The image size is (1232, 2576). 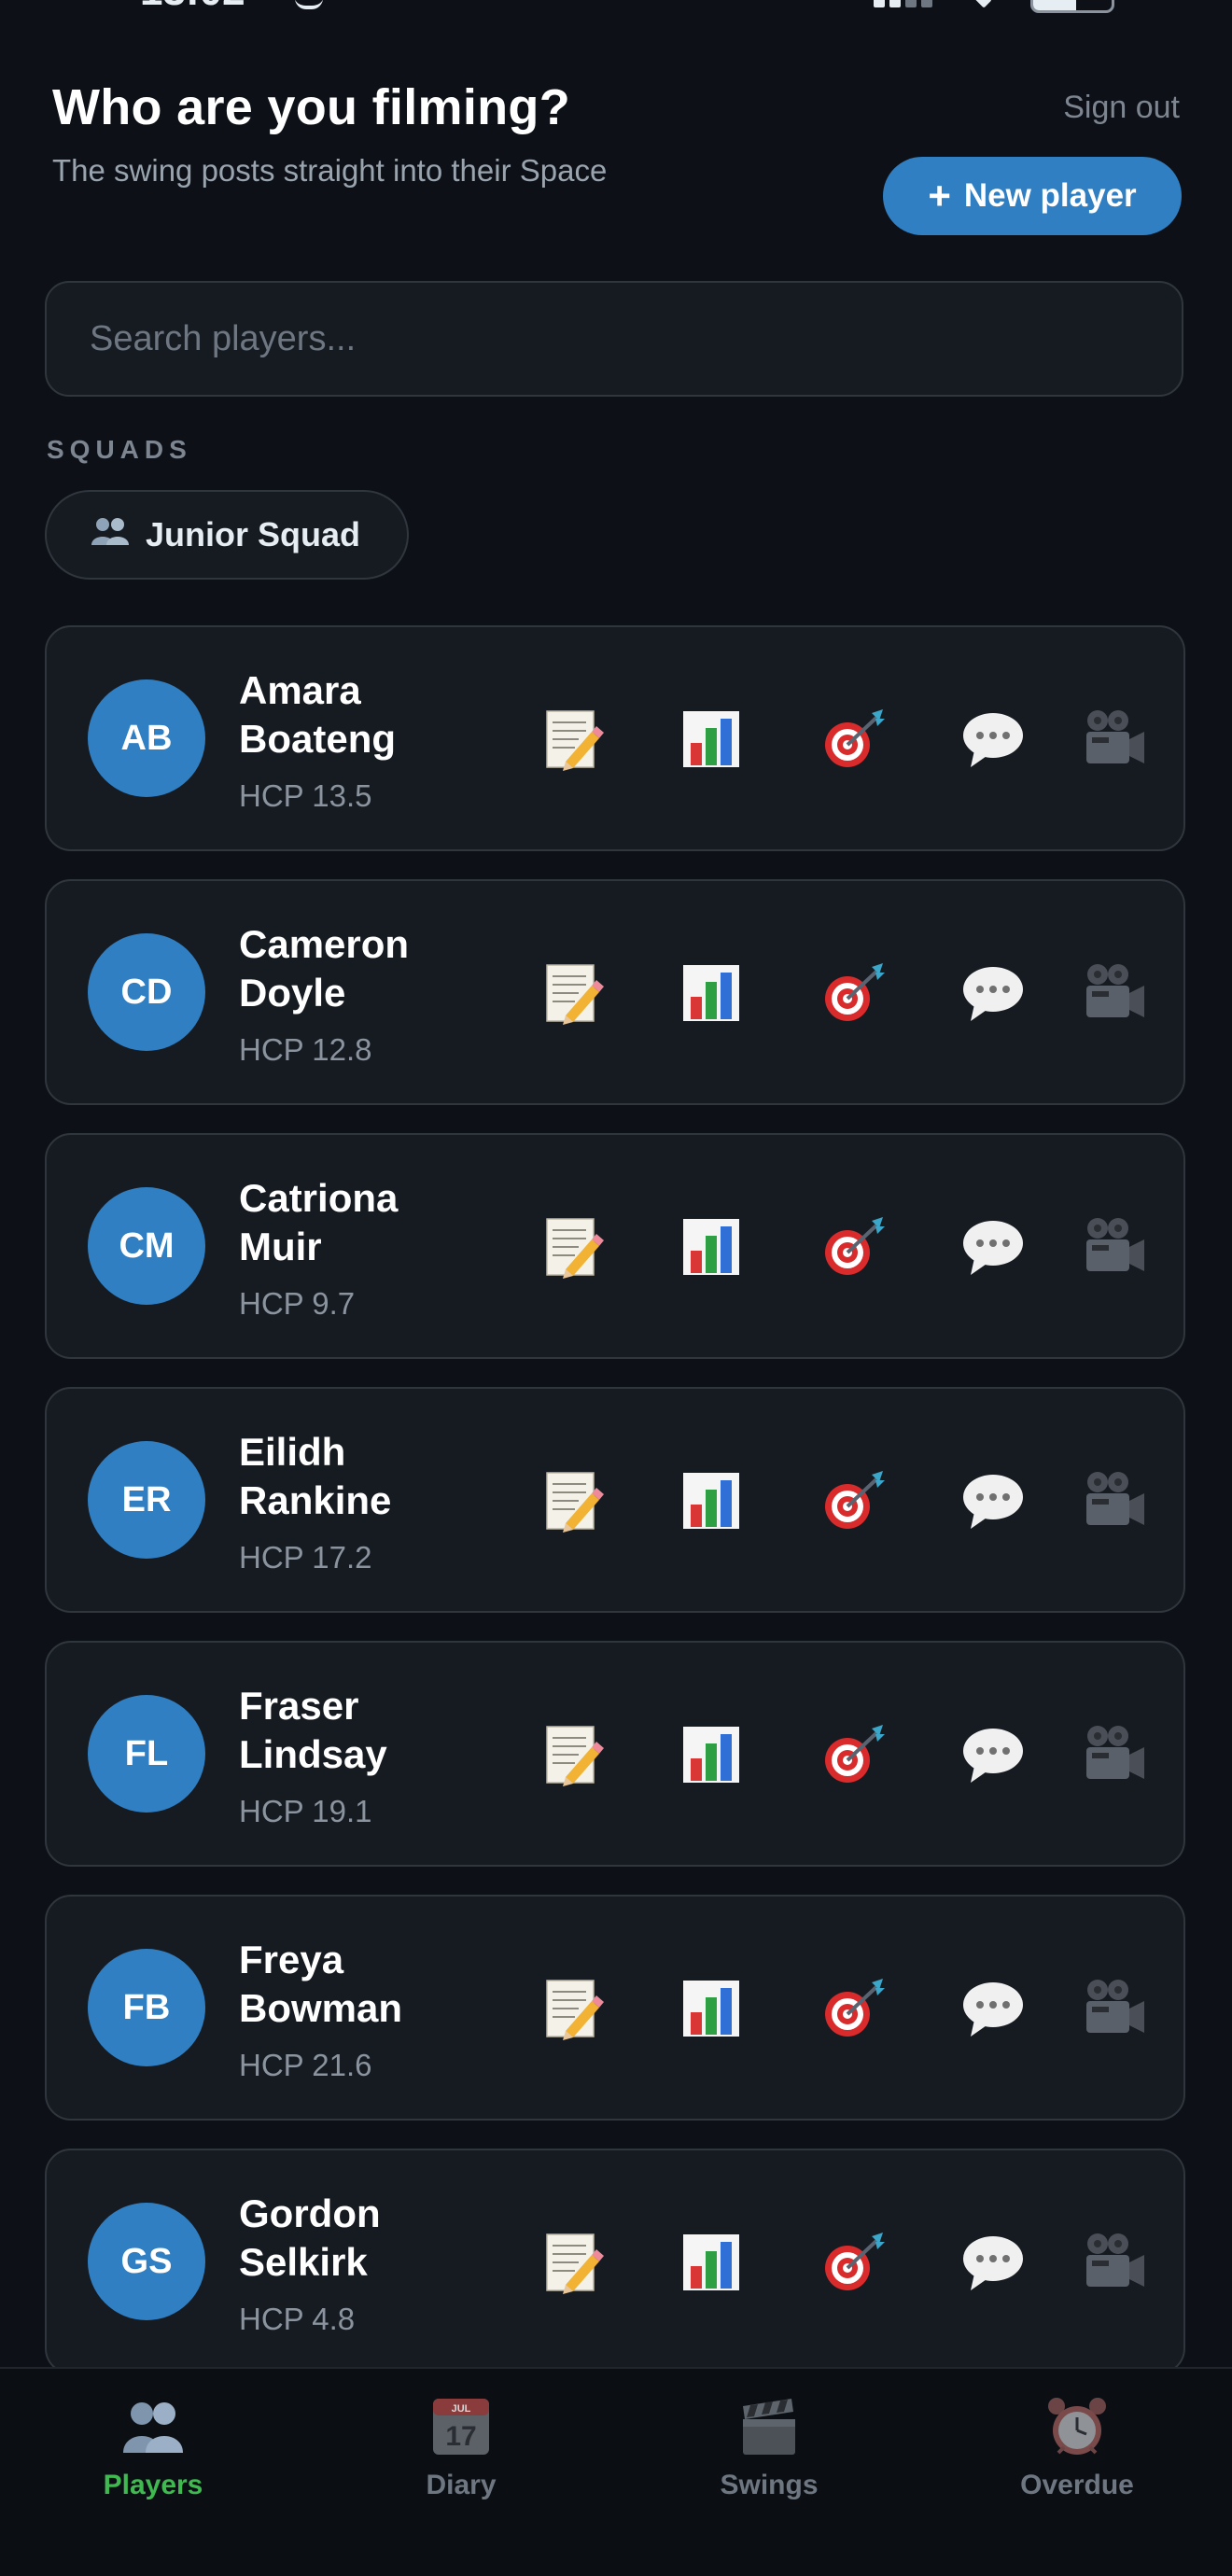 What do you see at coordinates (153, 2458) in the screenshot?
I see `nav-players: Players` at bounding box center [153, 2458].